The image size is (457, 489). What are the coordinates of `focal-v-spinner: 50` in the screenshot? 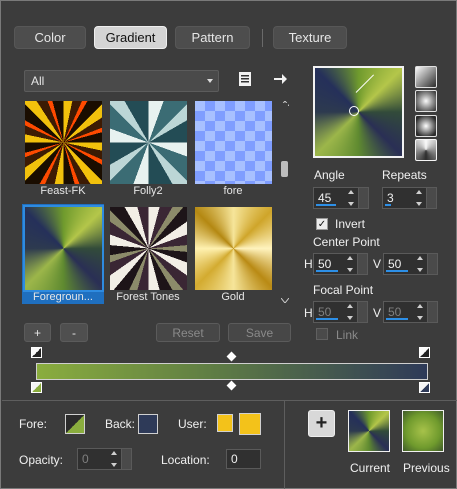 It's located at (410, 312).